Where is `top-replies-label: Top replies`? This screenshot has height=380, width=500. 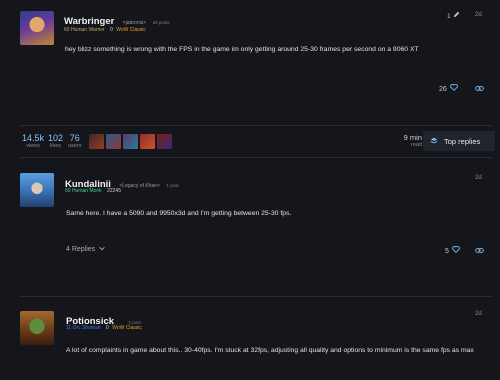
top-replies-label: Top replies is located at coordinates (462, 141).